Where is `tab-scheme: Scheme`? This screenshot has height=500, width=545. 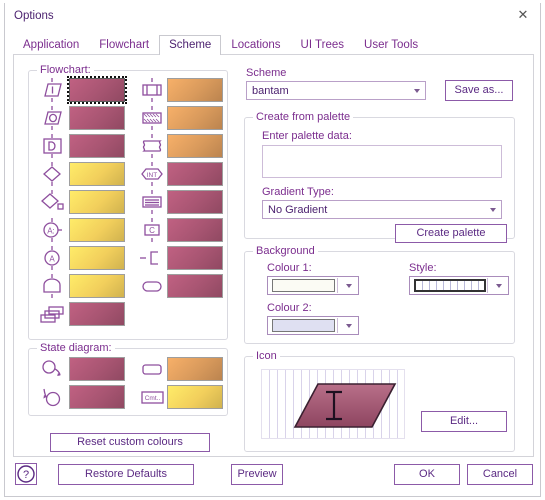
tab-scheme: Scheme is located at coordinates (190, 45).